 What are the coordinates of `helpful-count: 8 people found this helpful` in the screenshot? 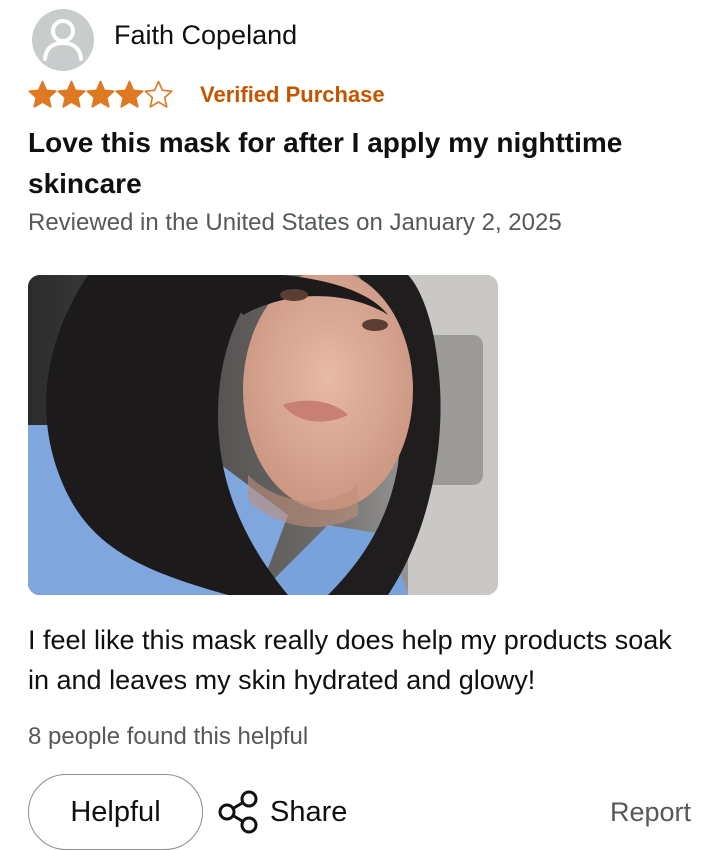 It's located at (168, 736).